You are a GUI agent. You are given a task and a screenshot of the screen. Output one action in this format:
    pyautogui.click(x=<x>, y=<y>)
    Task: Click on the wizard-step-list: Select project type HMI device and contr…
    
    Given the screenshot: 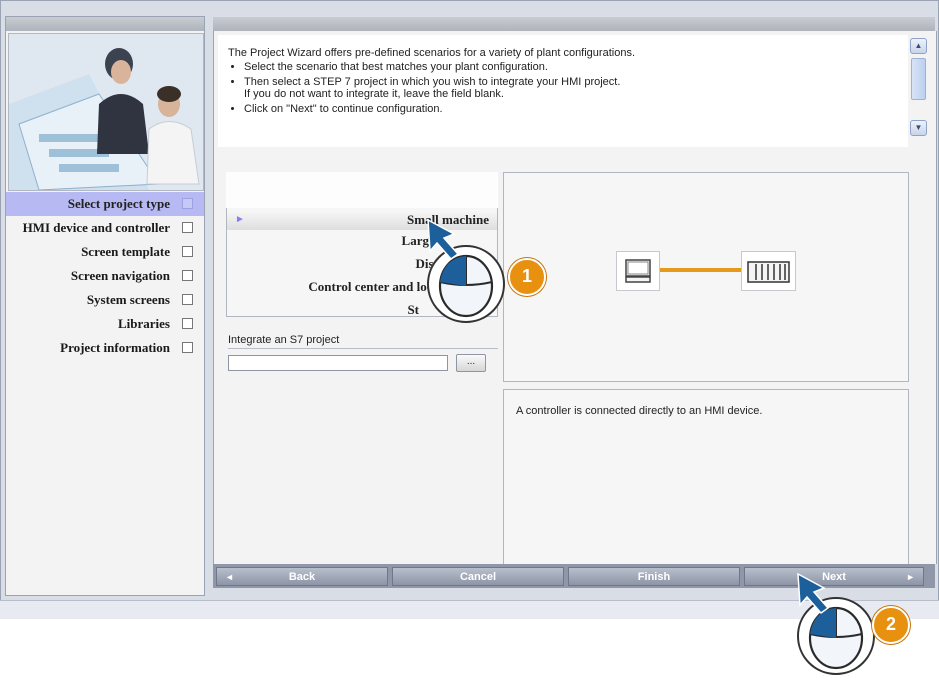 What is the action you would take?
    pyautogui.click(x=105, y=276)
    